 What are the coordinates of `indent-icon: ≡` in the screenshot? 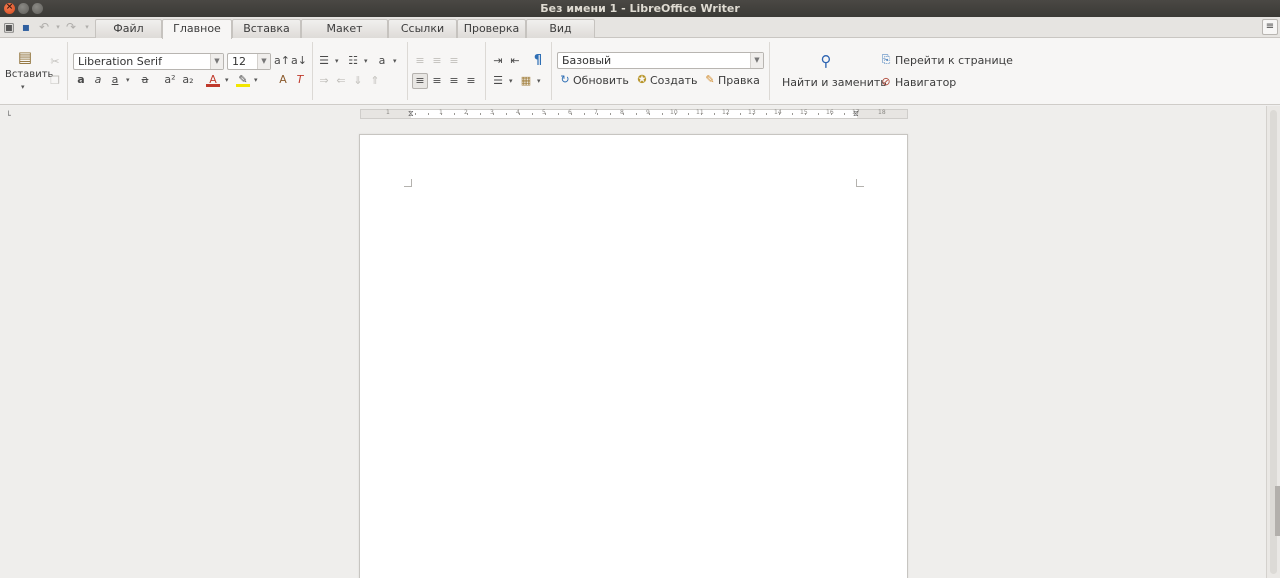 It's located at (420, 61).